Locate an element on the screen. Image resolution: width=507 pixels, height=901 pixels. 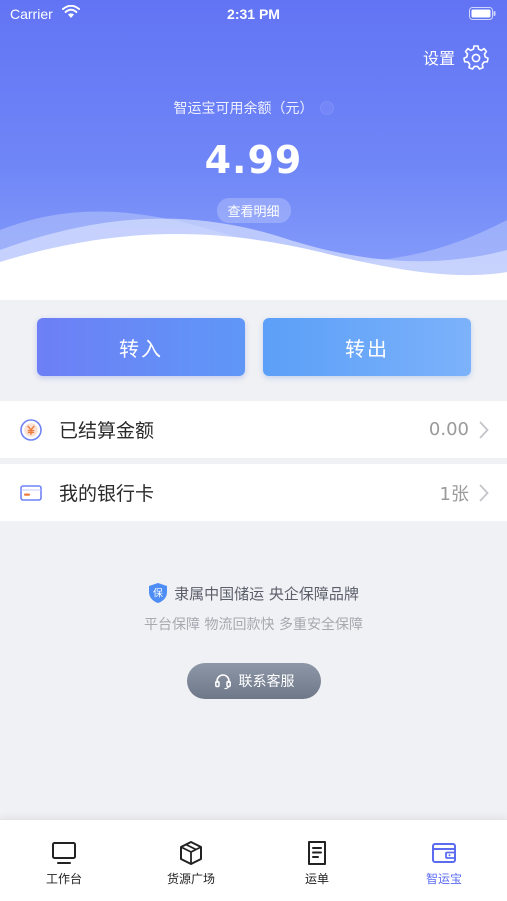
list-item-bank-cards: 我的银行卡 1张 is located at coordinates (253, 492).